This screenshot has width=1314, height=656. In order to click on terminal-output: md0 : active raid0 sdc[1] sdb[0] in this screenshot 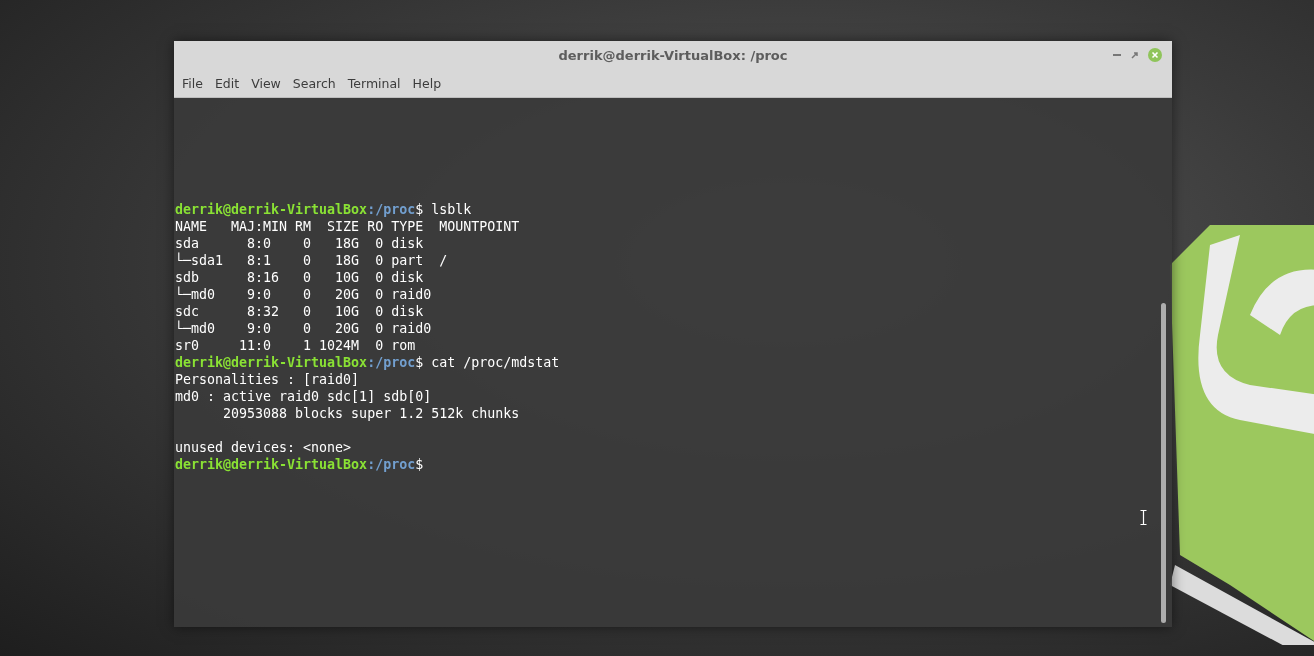, I will do `click(303, 396)`.